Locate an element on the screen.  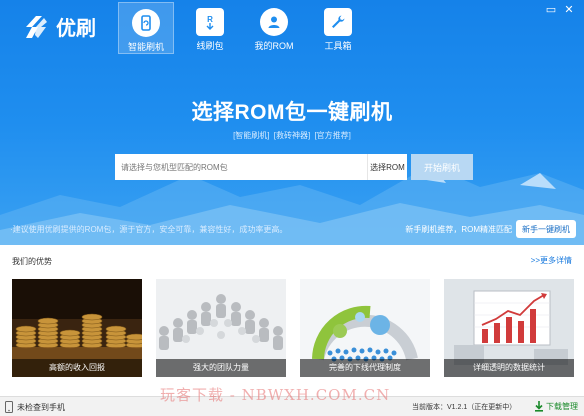
hero-tags: [智能刷机] [救砖神器] [官方推荐] is located at coordinates (292, 135).